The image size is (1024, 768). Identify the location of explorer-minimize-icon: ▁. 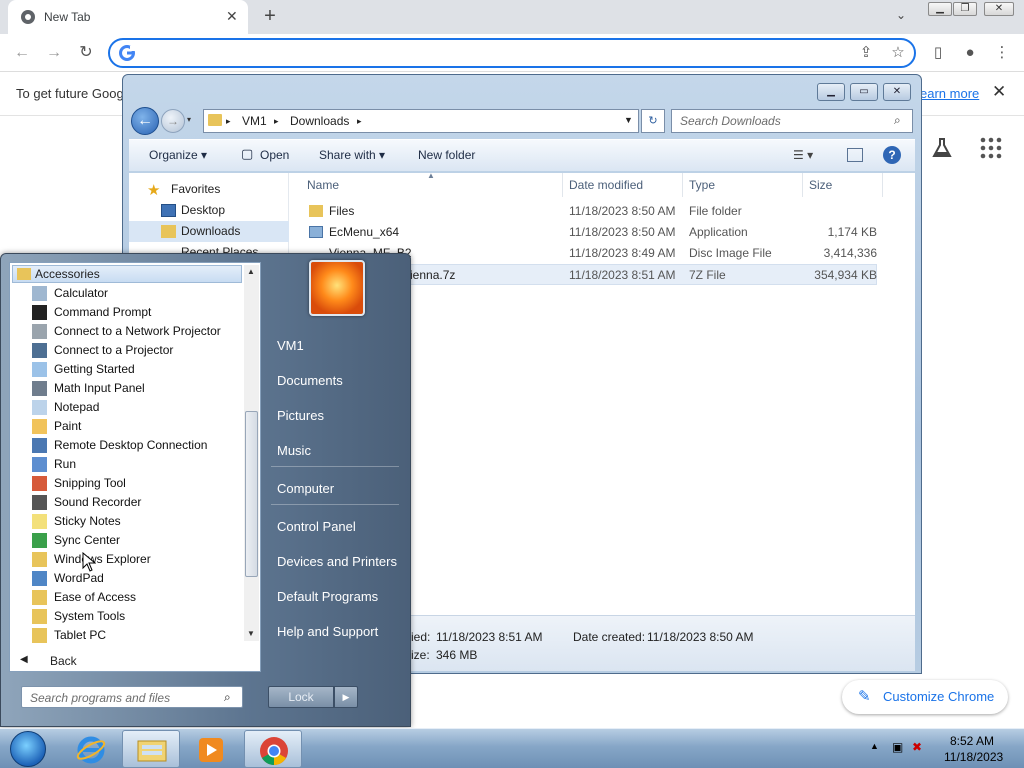
(831, 92).